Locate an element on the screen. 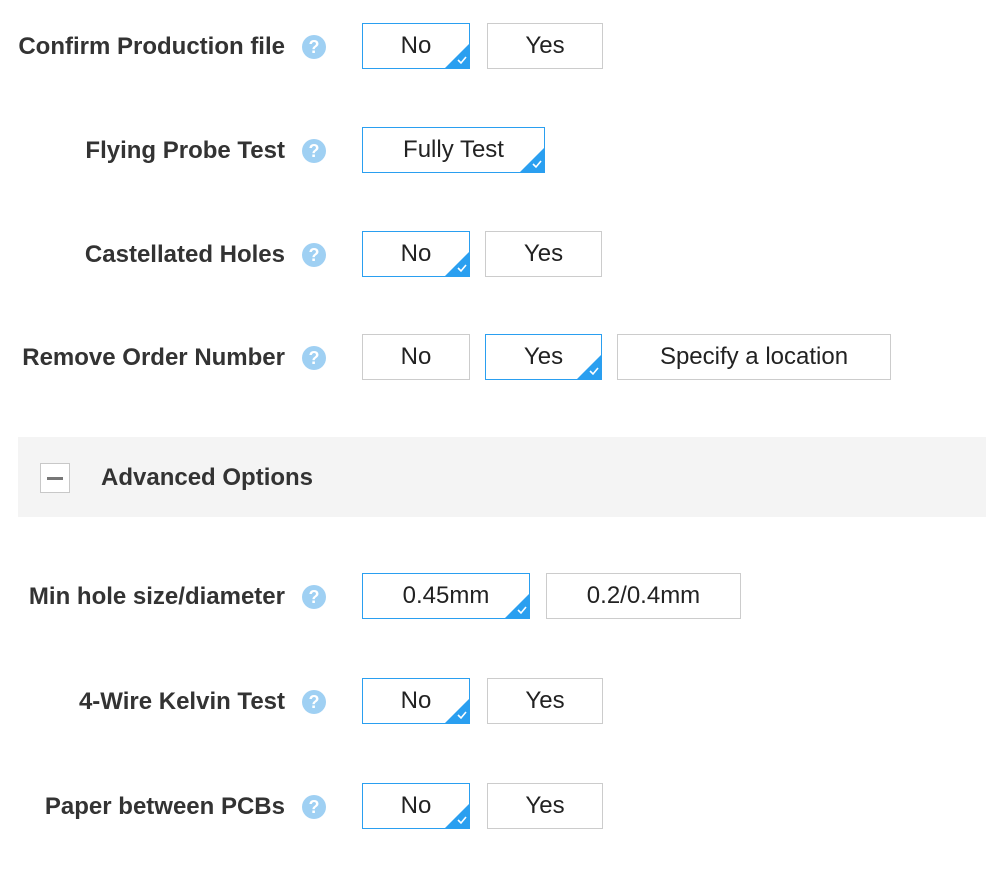 This screenshot has width=986, height=892. flying-probe-test-label: Flying Probe Test is located at coordinates (185, 150).